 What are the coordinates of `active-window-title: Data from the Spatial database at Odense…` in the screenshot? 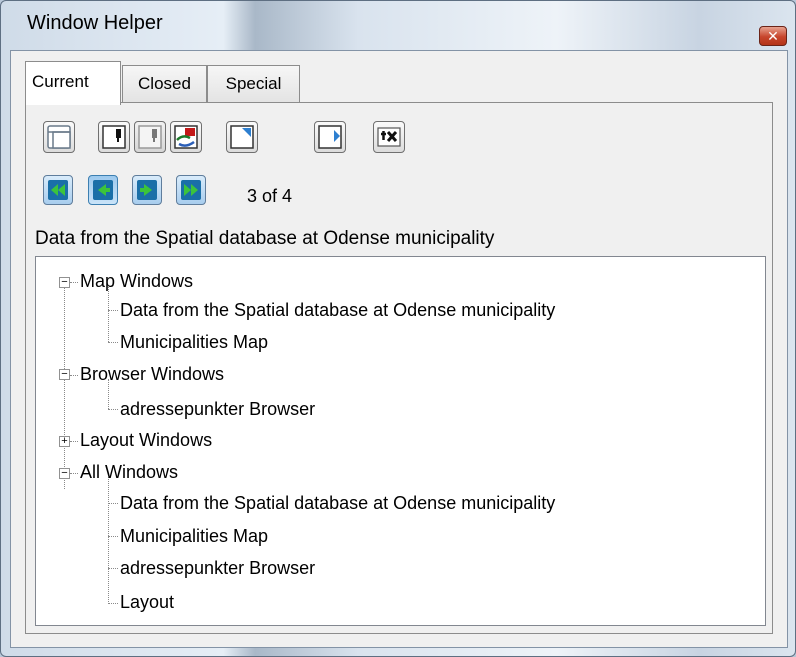 It's located at (265, 238).